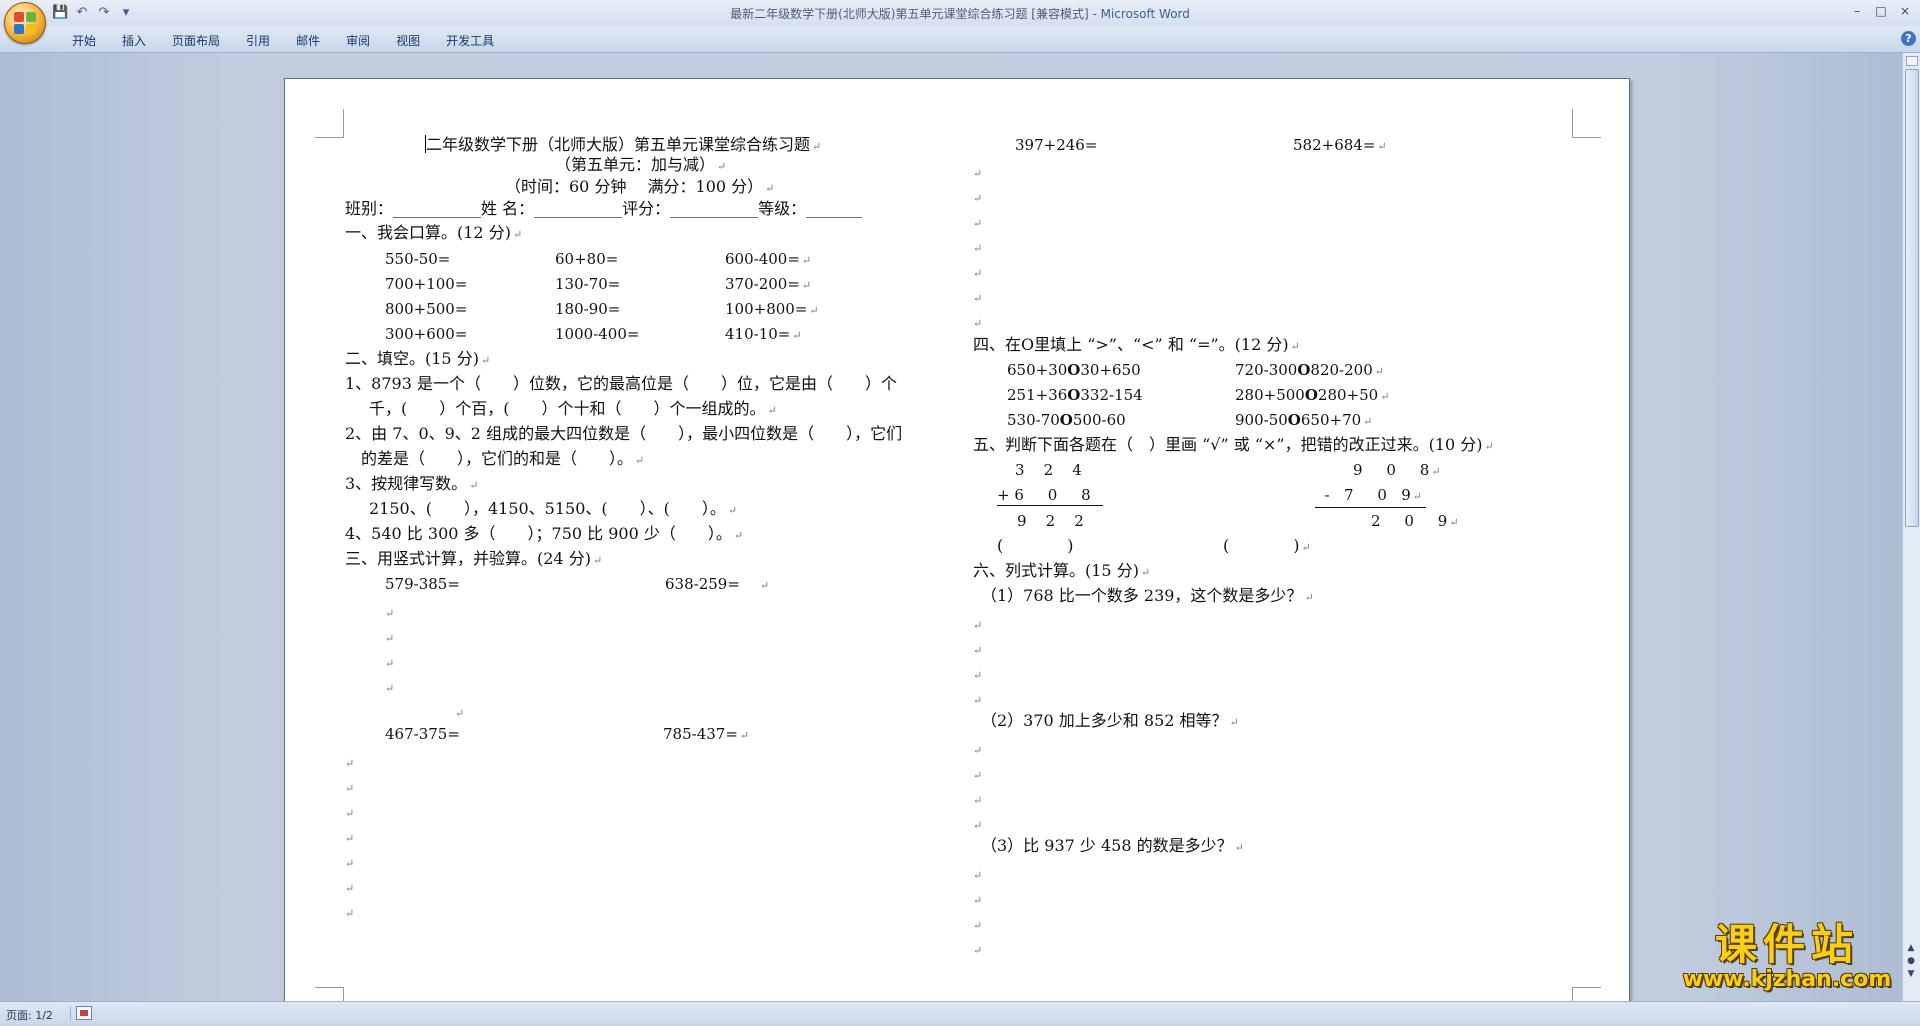 The width and height of the screenshot is (1920, 1026). I want to click on oral-item: 800+500=, so click(426, 309).